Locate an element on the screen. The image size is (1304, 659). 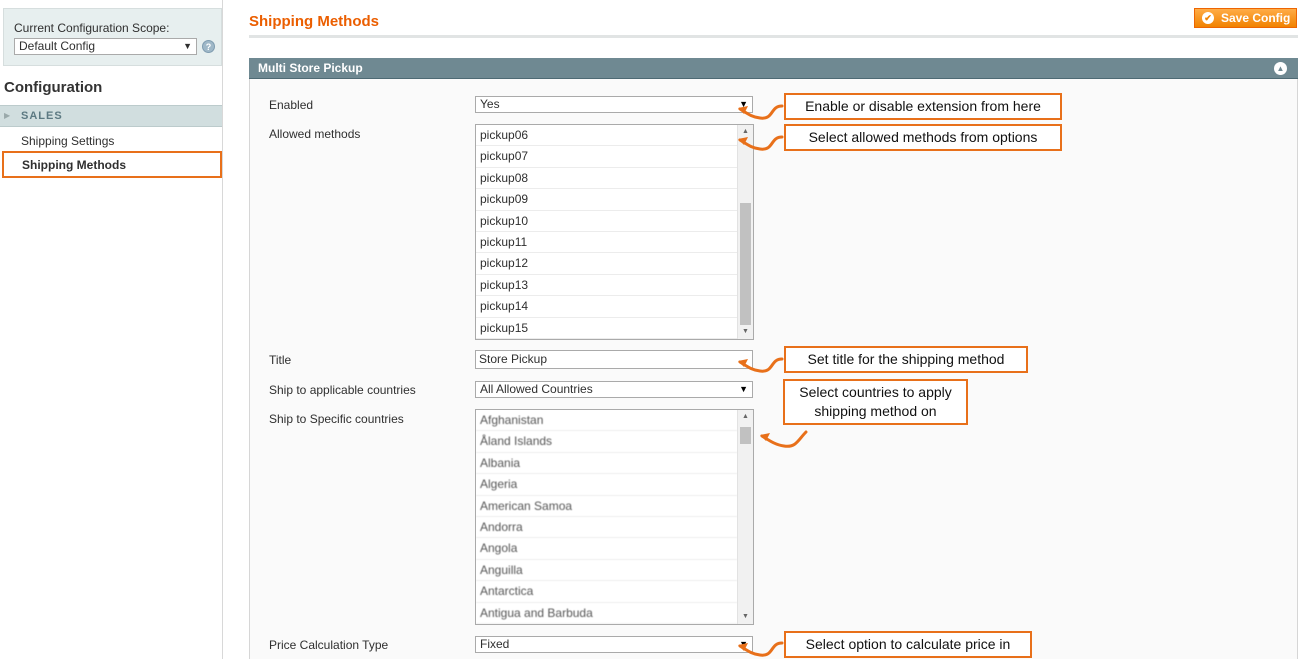
sidebar-group-sales: ▶ SALES is located at coordinates (111, 116).